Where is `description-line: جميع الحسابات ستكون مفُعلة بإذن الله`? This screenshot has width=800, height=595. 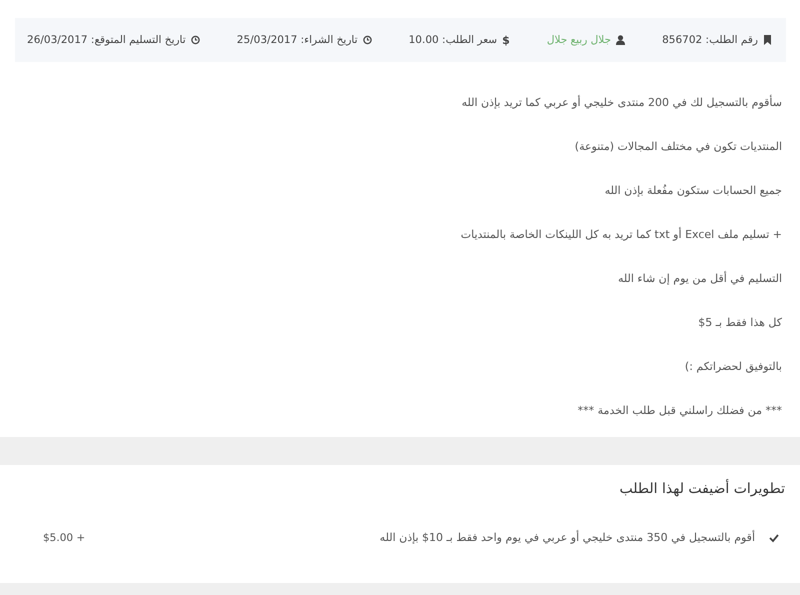
description-line: جميع الحسابات ستكون مفُعلة بإذن الله is located at coordinates (693, 190).